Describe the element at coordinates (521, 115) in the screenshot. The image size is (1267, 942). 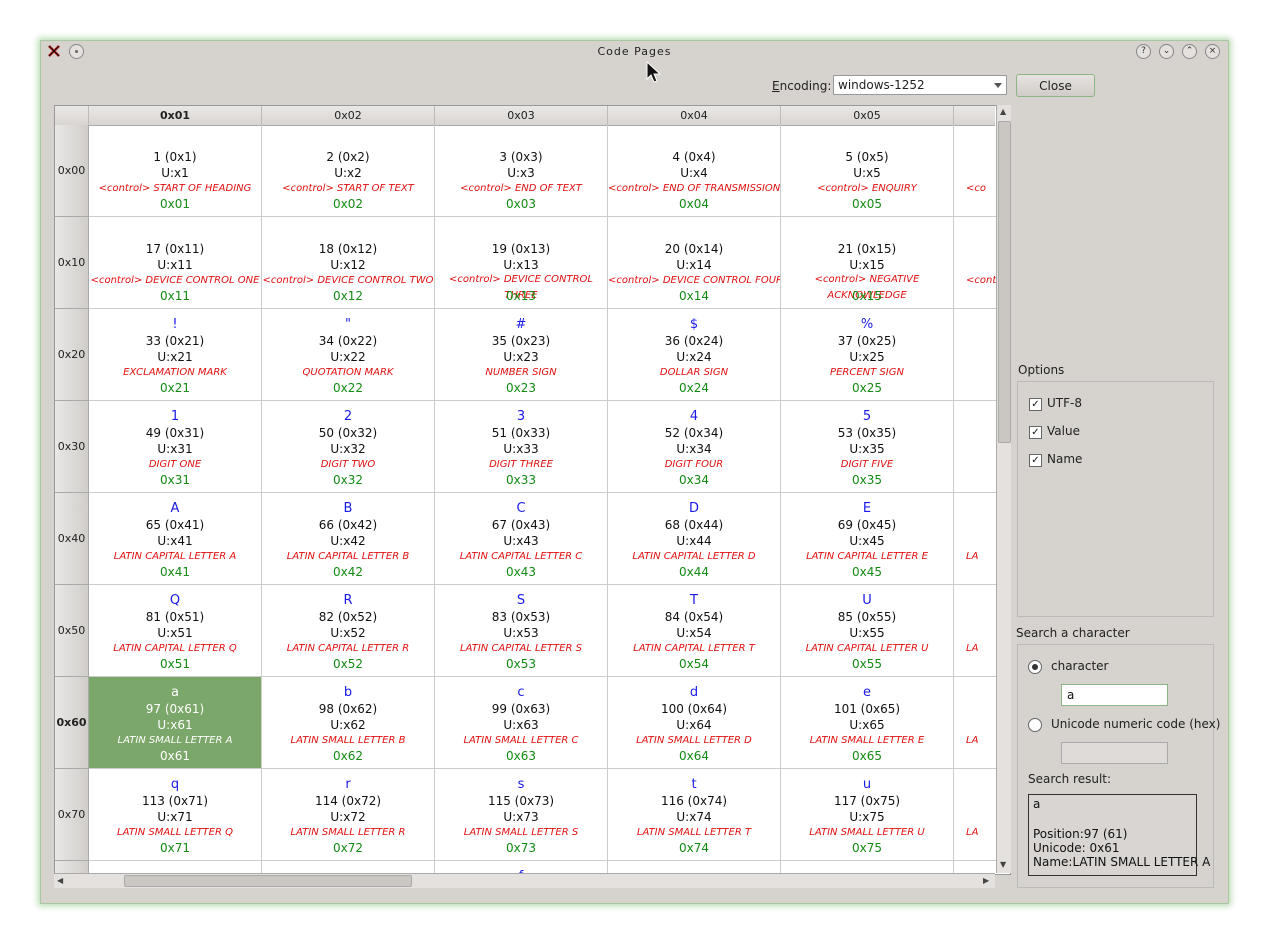
I see `column-header: 0x03` at that location.